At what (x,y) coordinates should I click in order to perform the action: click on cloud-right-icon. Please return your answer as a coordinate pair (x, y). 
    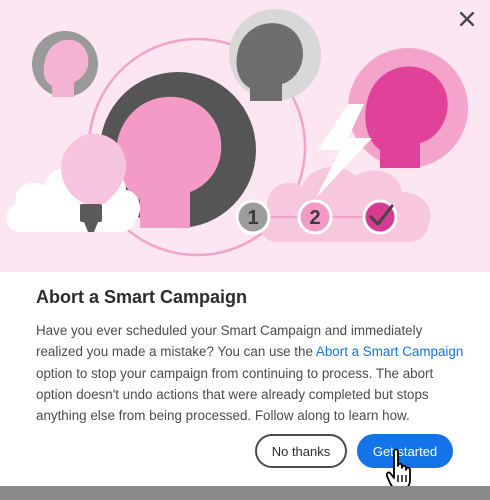
    Looking at the image, I should click on (345, 204).